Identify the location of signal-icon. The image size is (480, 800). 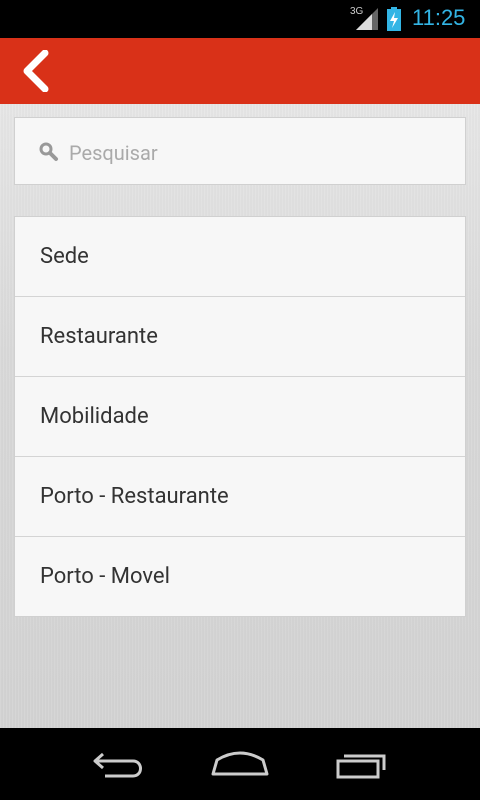
(367, 19).